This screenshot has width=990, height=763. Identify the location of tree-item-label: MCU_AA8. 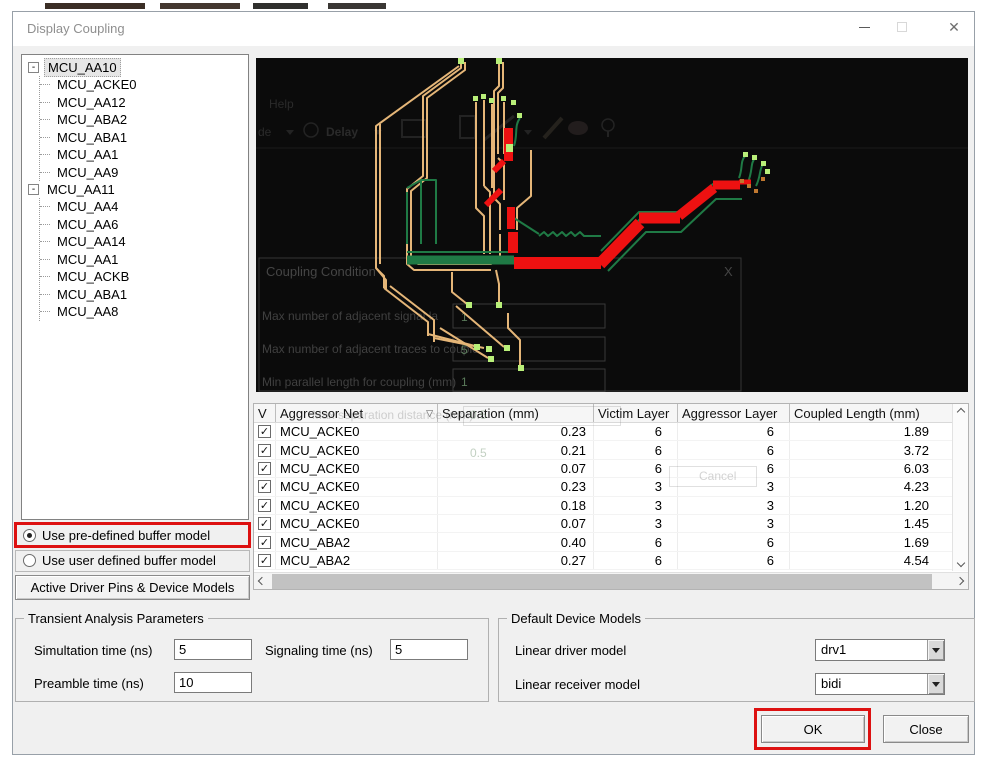
(87, 312).